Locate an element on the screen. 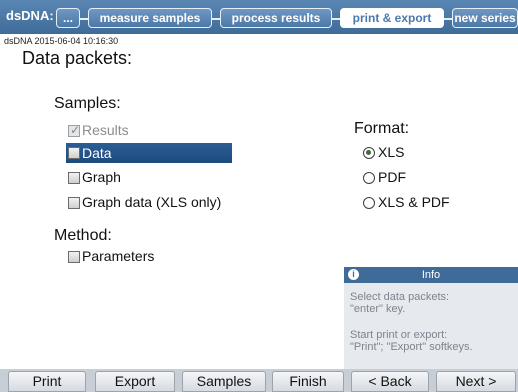  results-checkbox: ✓ is located at coordinates (74, 130).